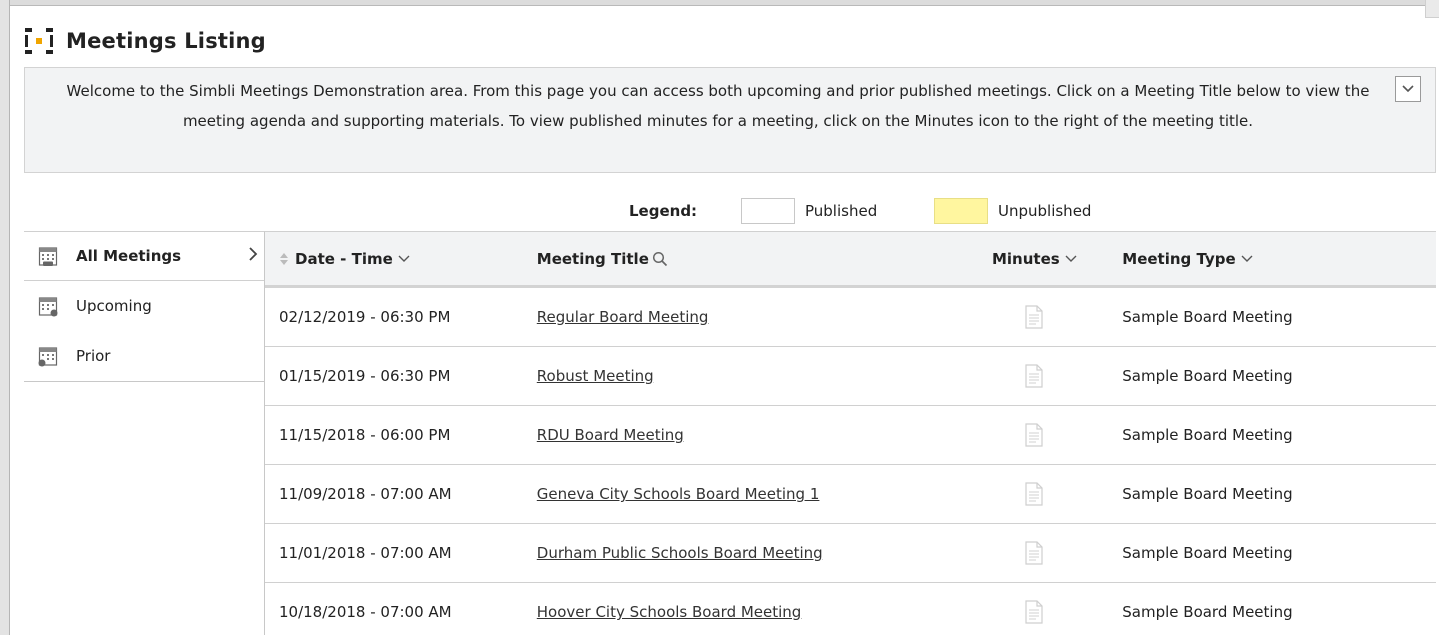 The width and height of the screenshot is (1439, 635). I want to click on meeting-filter-sidebar: All Meetings Upcoming Prior, so click(144, 306).